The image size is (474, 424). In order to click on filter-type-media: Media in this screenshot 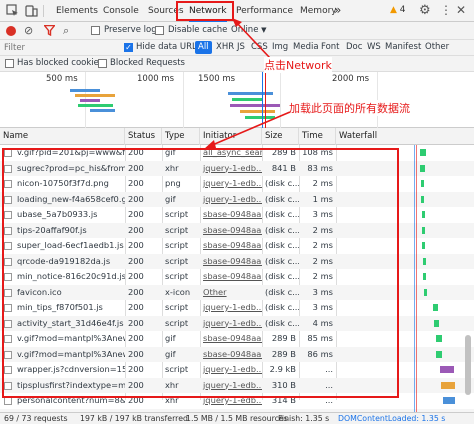, I will do `click(306, 47)`.